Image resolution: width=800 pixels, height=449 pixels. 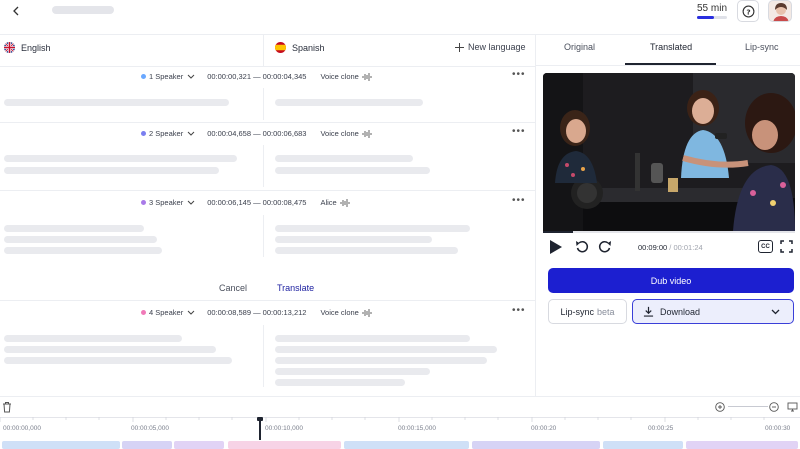 I want to click on zoom-in-icon, so click(x=719, y=406).